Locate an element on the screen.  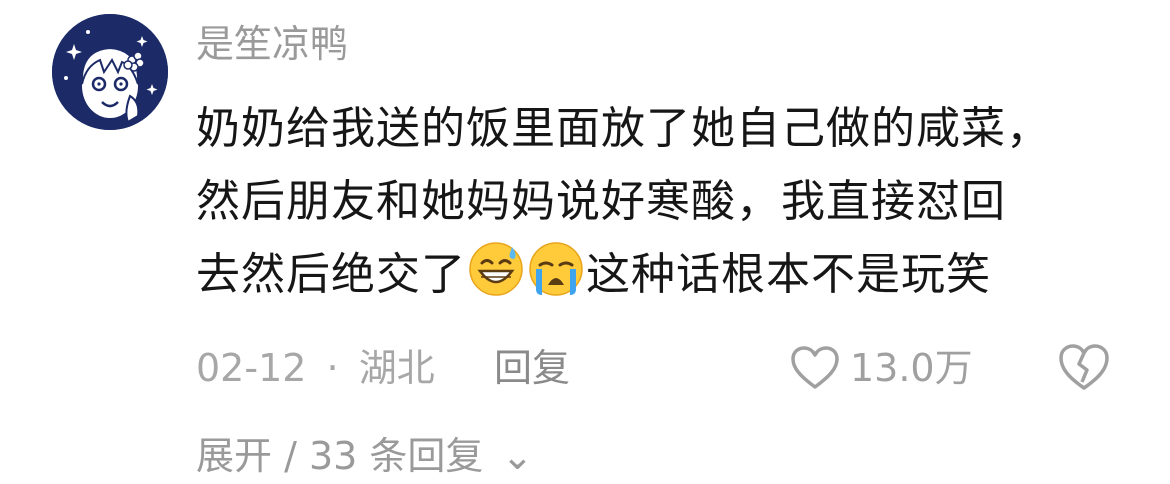
heart-outline-icon is located at coordinates (815, 367).